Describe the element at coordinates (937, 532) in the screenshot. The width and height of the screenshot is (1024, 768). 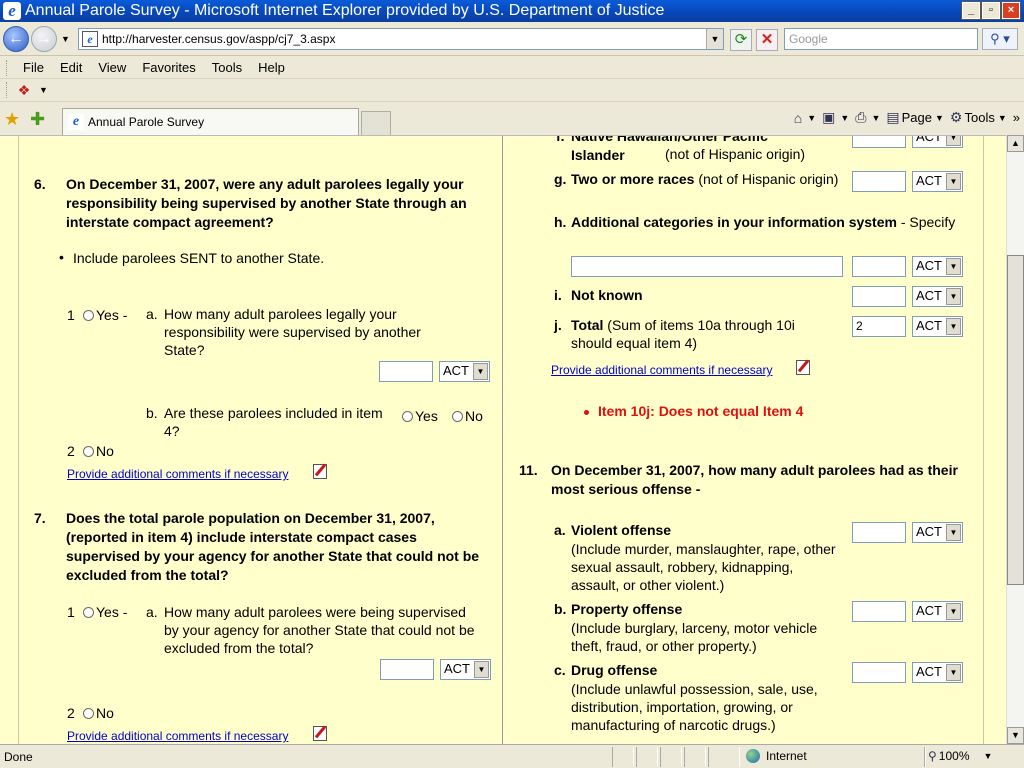
I see `item-11a-act-select: ACT ▼` at that location.